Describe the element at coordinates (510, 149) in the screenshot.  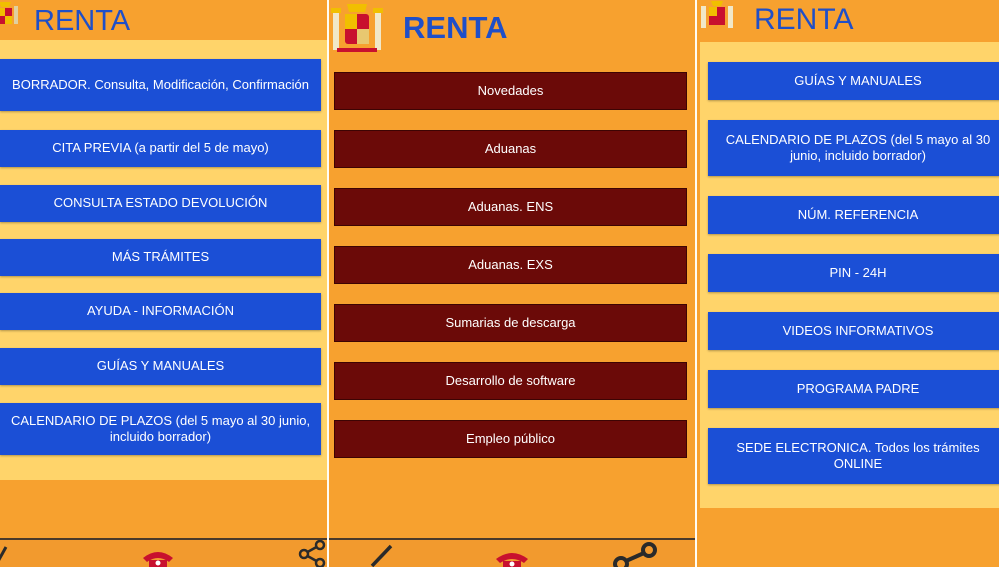
I see `menu-button-aduanas: Aduanas` at that location.